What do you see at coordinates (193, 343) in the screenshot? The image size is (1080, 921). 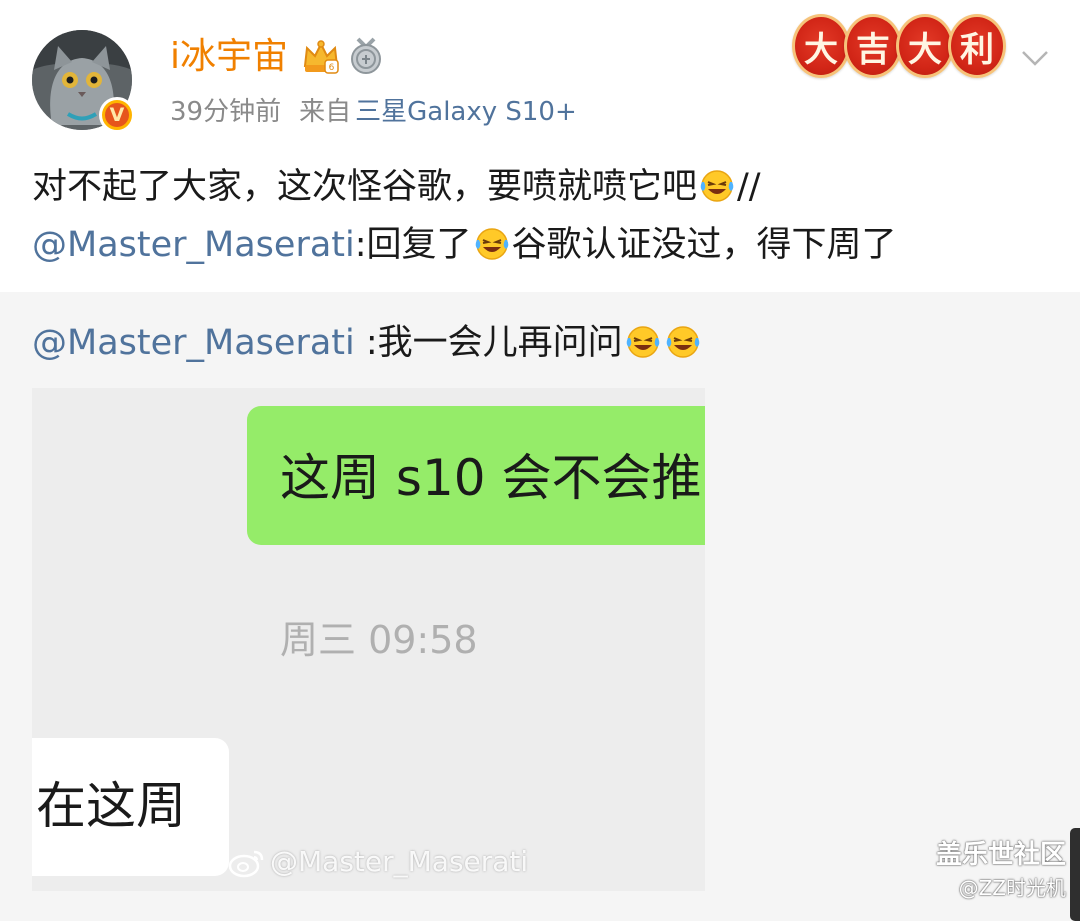 I see `repost-mention-link: @Master_Maserati` at bounding box center [193, 343].